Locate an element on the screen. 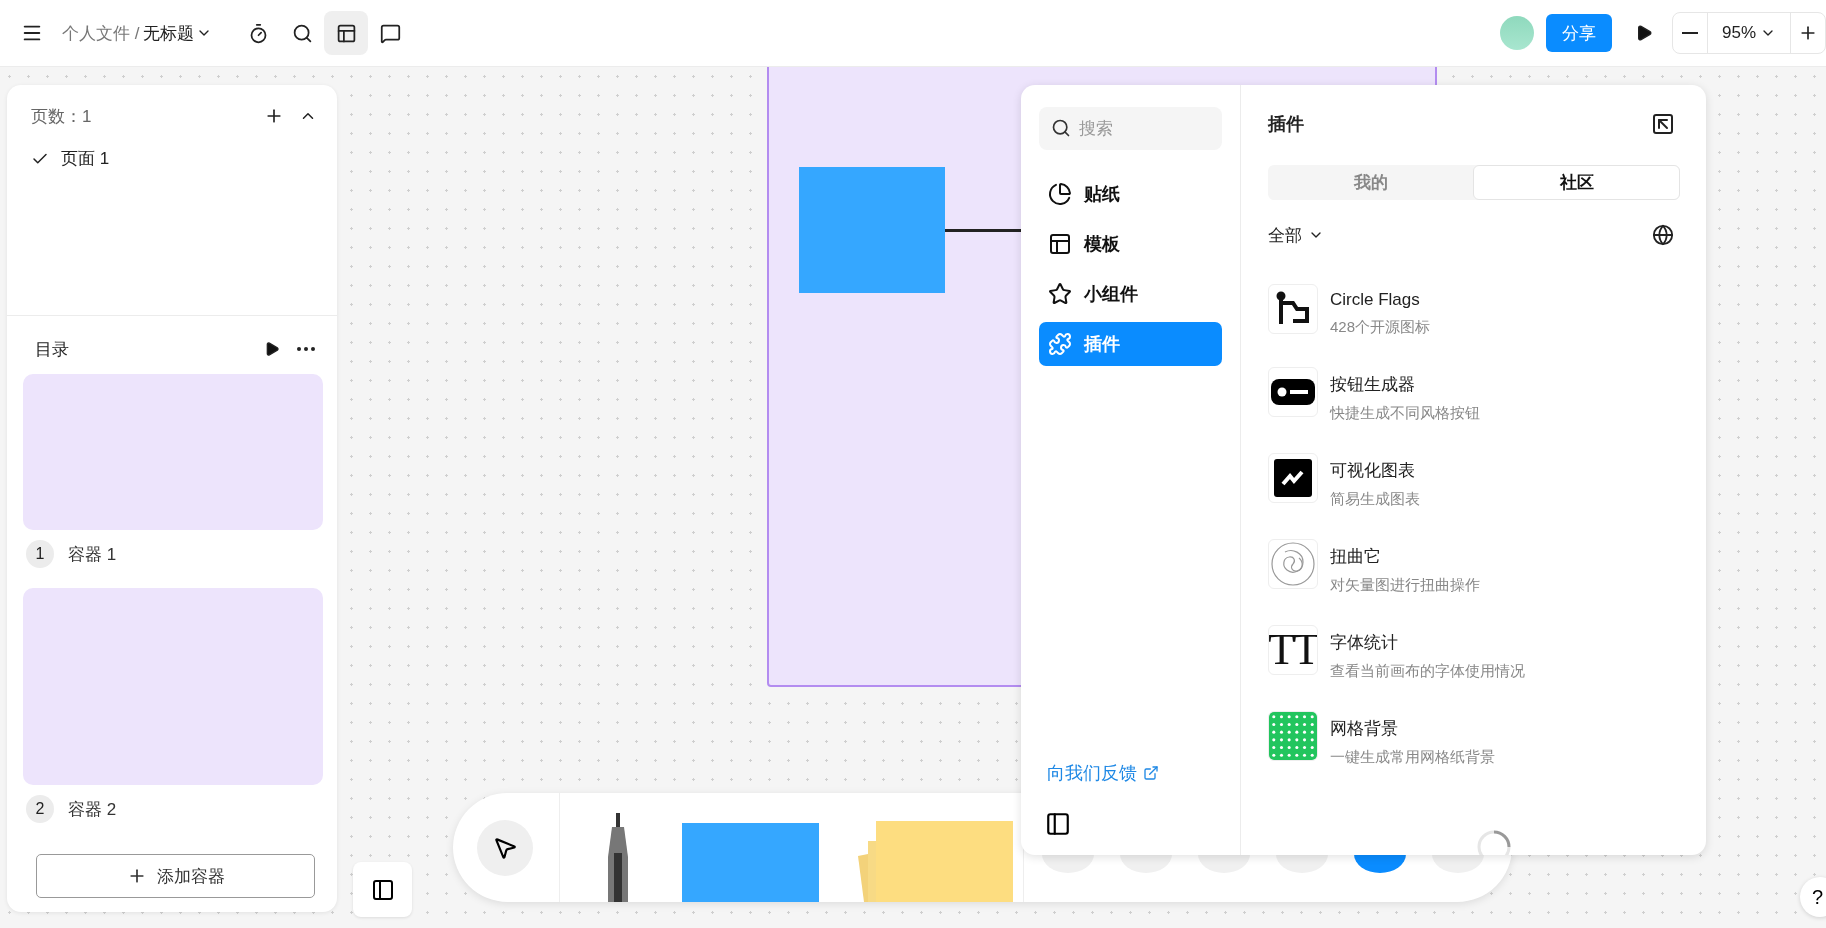 This screenshot has width=1826, height=928. play-icon is located at coordinates (272, 349).